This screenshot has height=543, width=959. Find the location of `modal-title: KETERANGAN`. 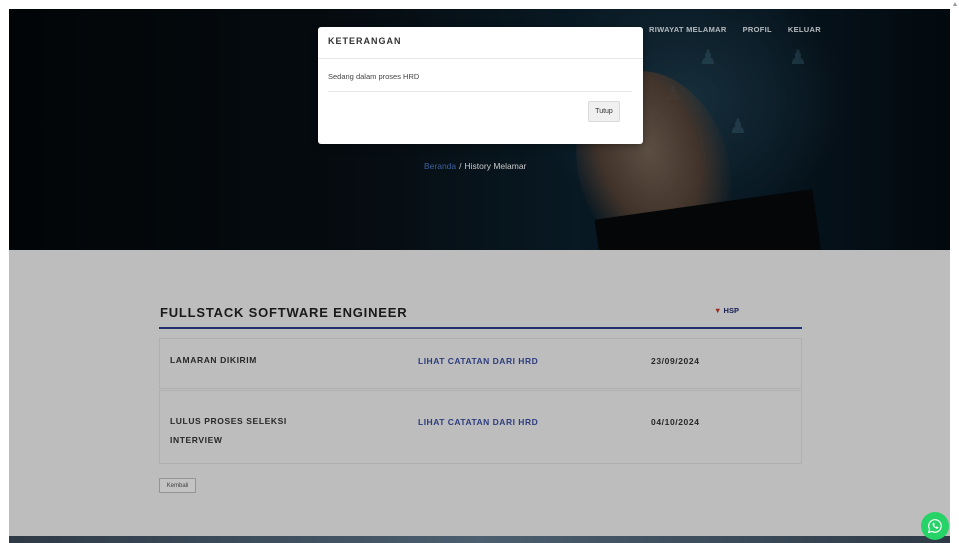

modal-title: KETERANGAN is located at coordinates (365, 41).